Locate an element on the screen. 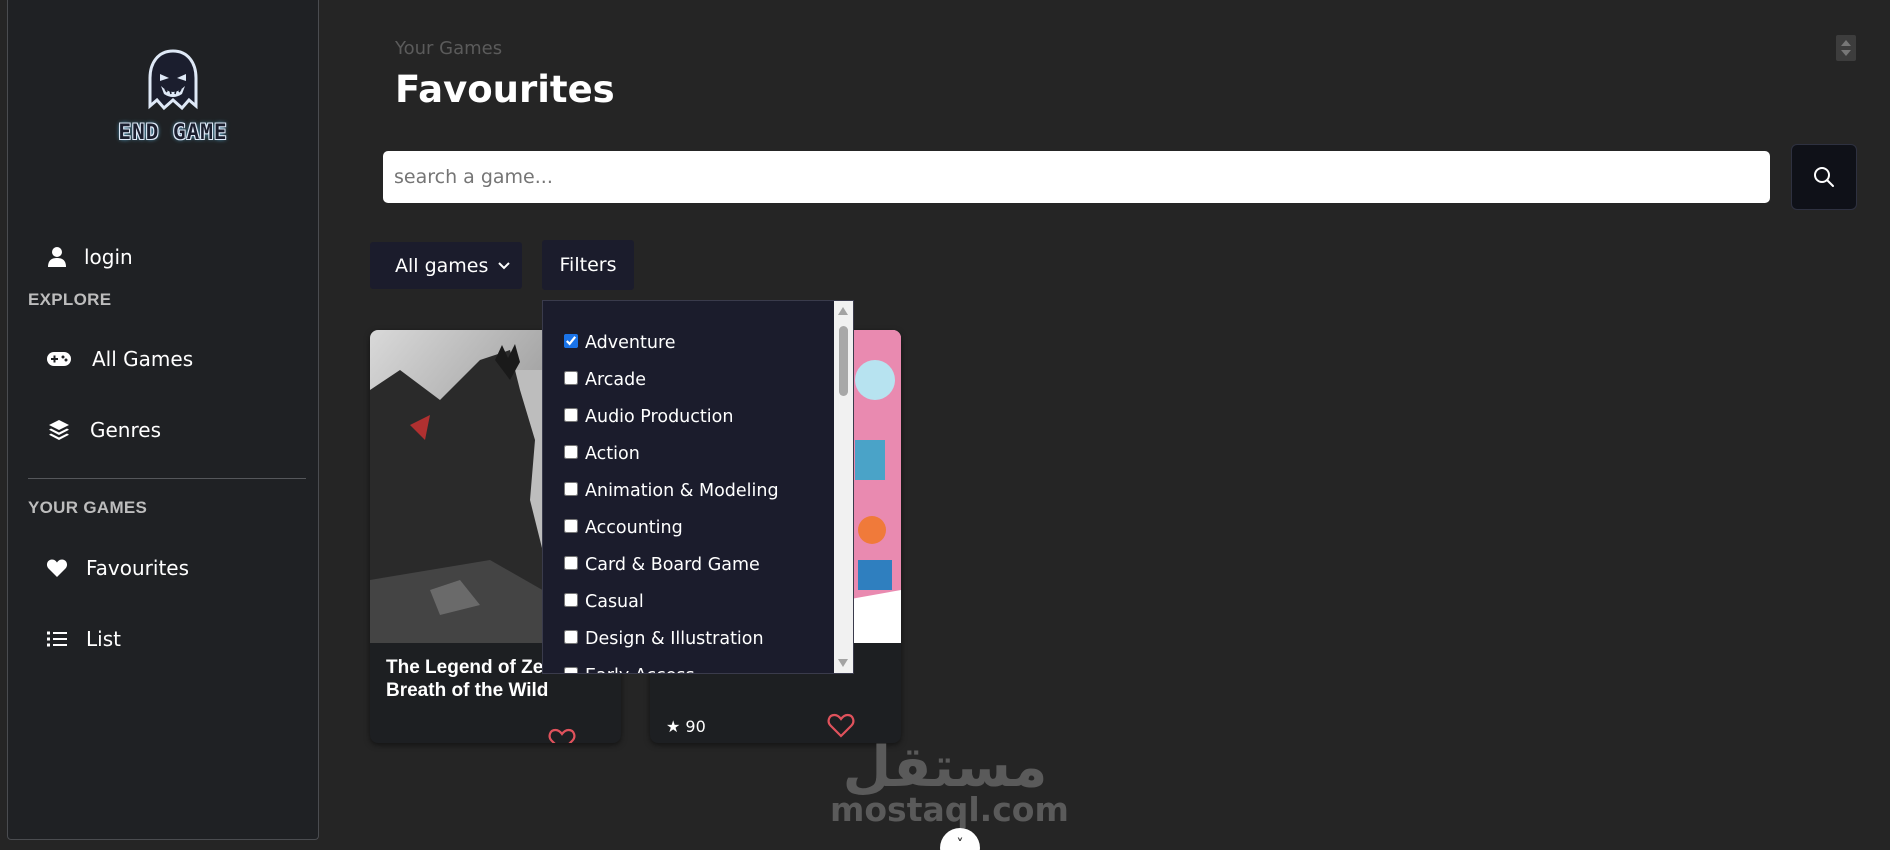 The height and width of the screenshot is (850, 1890). filter-option-accounting: Accounting is located at coordinates (690, 527).